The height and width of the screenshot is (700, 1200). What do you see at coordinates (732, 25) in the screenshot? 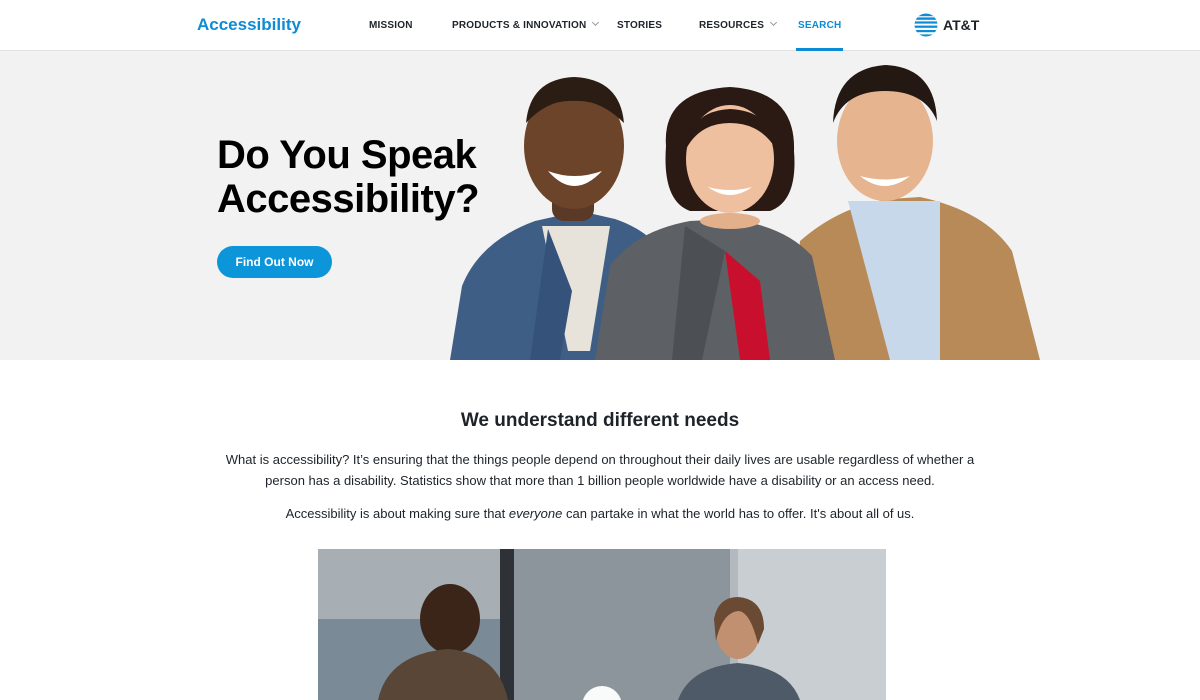
I see `nav-resources-label: RESOURCES` at bounding box center [732, 25].